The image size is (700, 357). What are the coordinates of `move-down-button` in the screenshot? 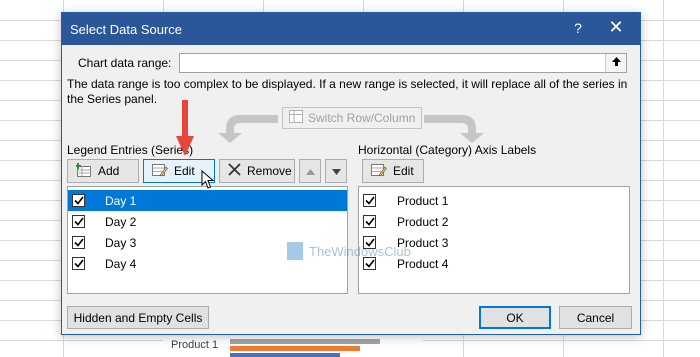 It's located at (336, 171).